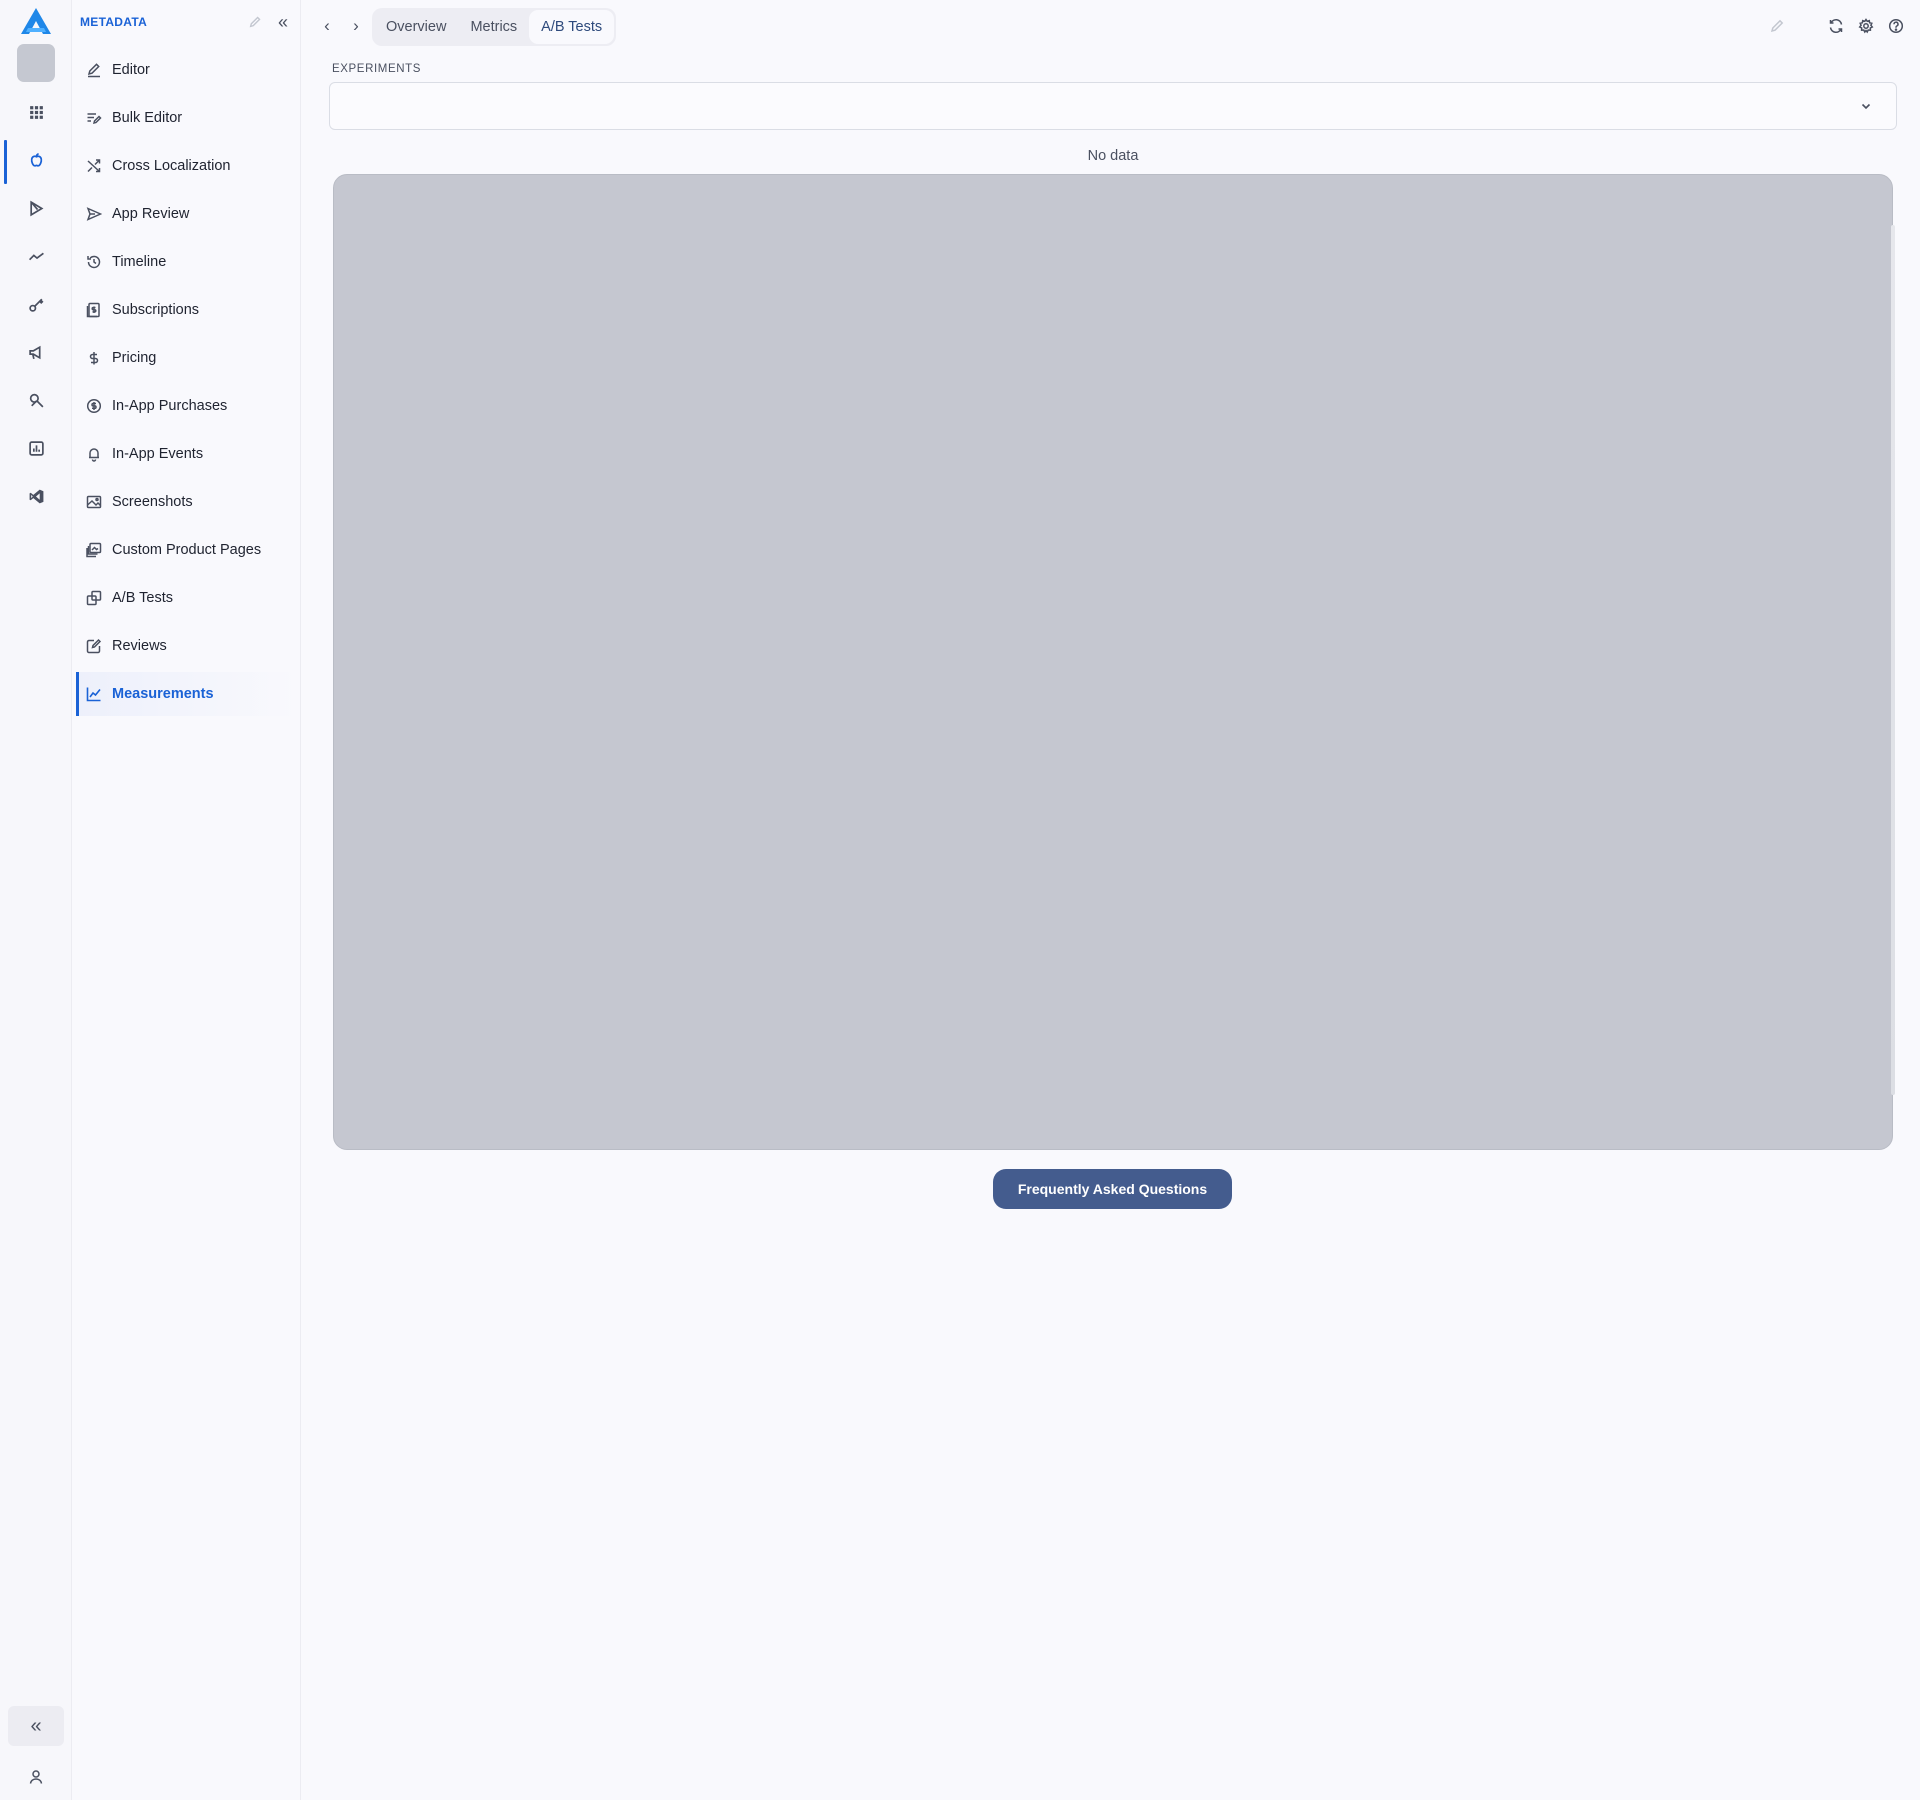 The width and height of the screenshot is (1920, 1800). I want to click on sidebar-header: METADATA «, so click(186, 22).